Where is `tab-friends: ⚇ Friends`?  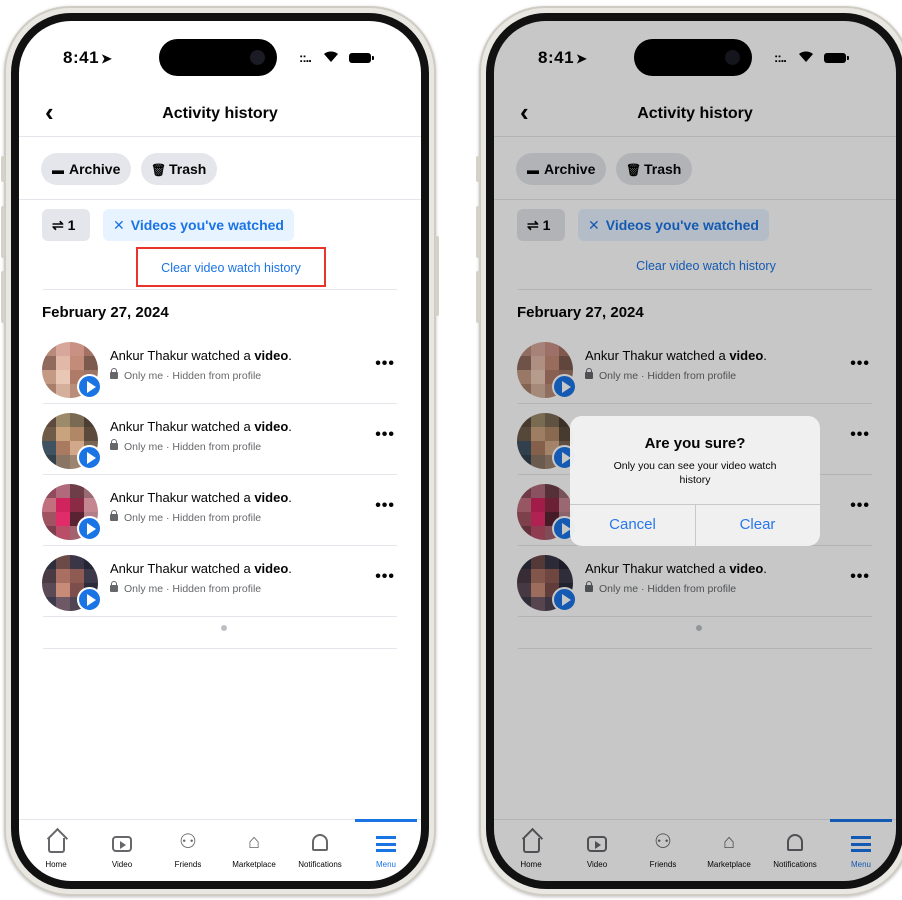 tab-friends: ⚇ Friends is located at coordinates (188, 849).